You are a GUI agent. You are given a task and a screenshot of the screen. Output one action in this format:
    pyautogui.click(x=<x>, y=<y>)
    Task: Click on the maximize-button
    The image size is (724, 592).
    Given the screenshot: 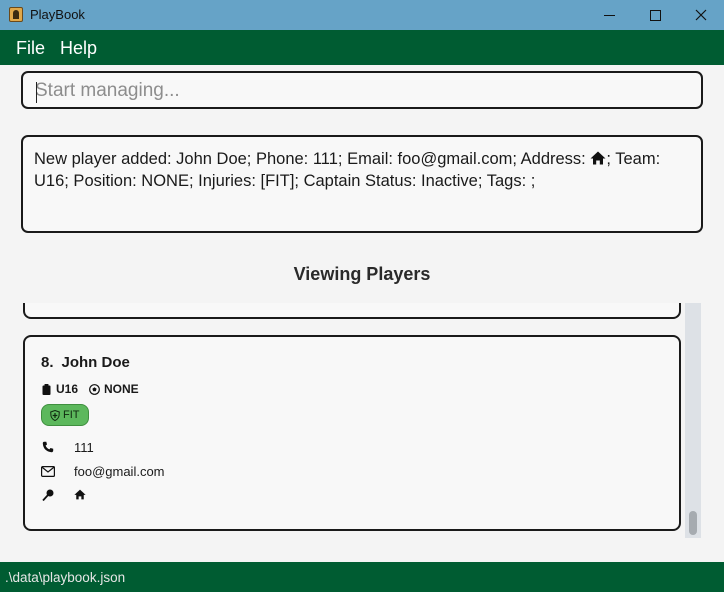 What is the action you would take?
    pyautogui.click(x=655, y=15)
    